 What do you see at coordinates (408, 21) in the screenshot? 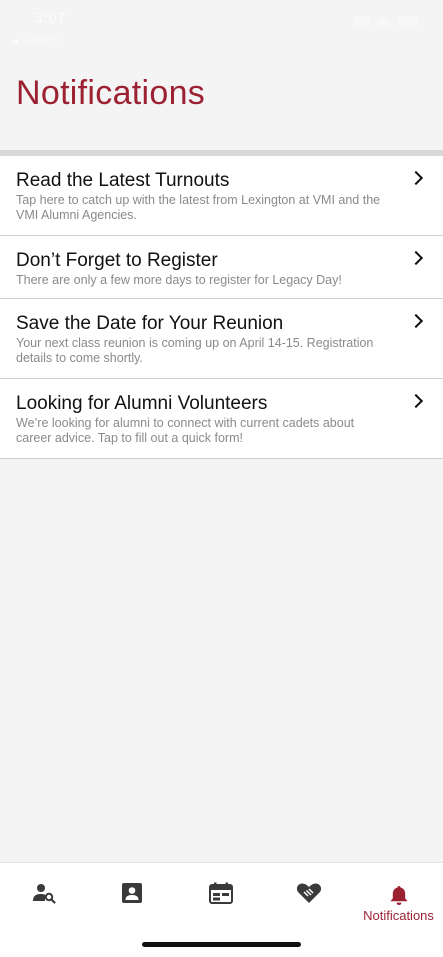
I see `battery-icon` at bounding box center [408, 21].